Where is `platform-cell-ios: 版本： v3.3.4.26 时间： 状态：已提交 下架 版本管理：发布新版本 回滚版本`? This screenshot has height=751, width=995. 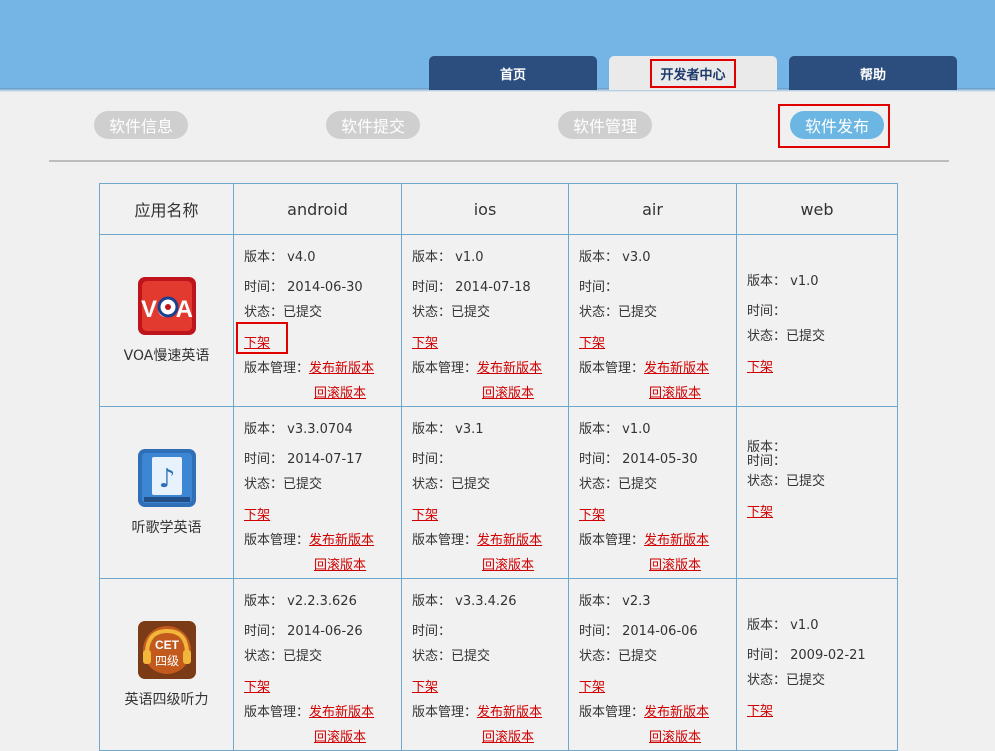 platform-cell-ios: 版本： v3.3.4.26 时间： 状态：已提交 下架 版本管理：发布新版本 回滚版本 is located at coordinates (485, 664).